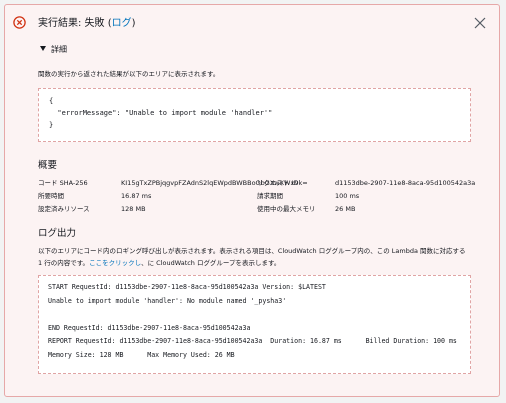  I want to click on billed-duration-label: 請求期間, so click(270, 196).